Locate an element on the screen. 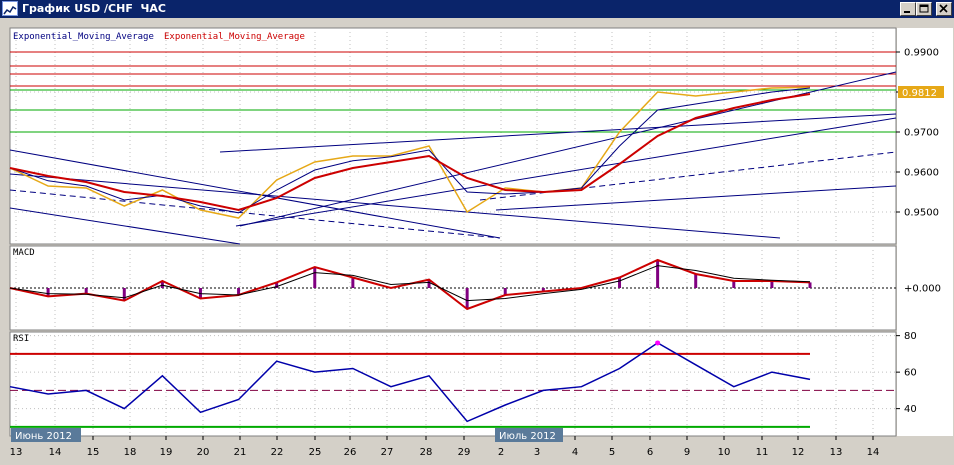 This screenshot has height=465, width=954. restore-button is located at coordinates (924, 9).